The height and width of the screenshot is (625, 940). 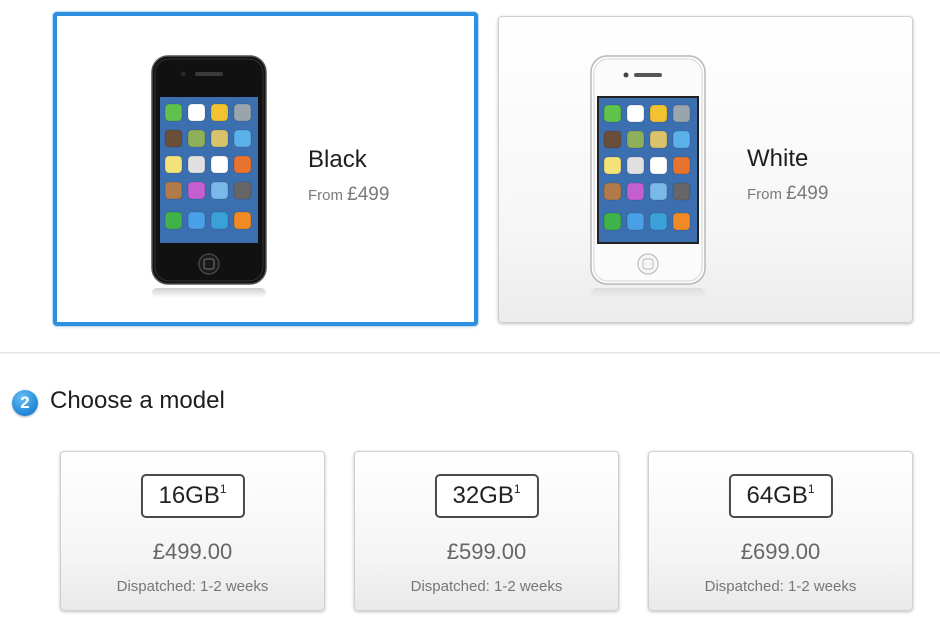 What do you see at coordinates (483, 495) in the screenshot?
I see `capacity-value: 32GB` at bounding box center [483, 495].